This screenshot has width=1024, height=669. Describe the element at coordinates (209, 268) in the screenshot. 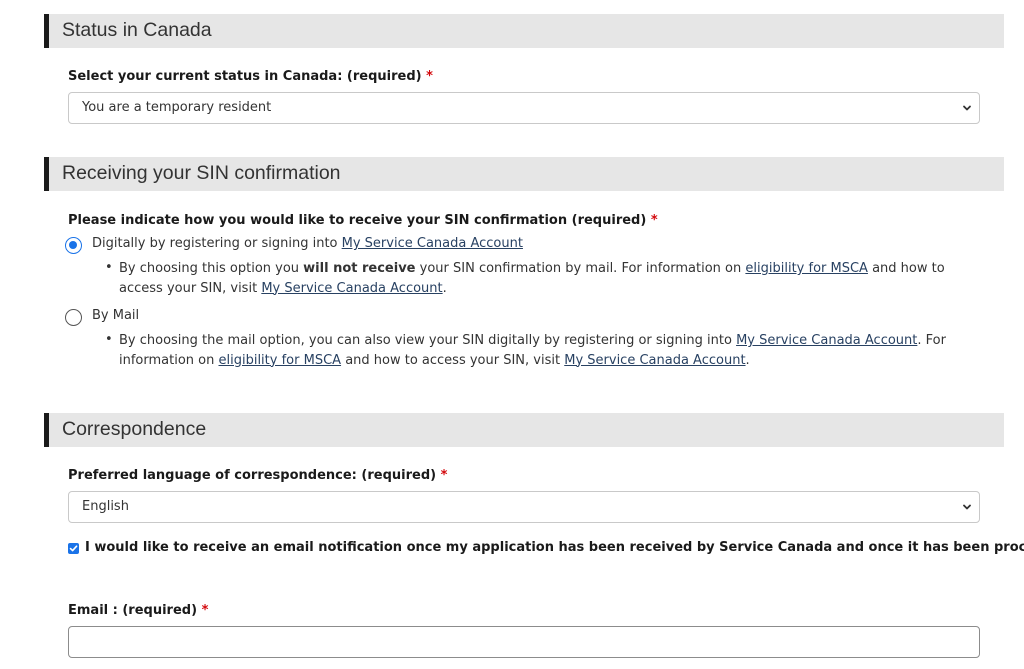

I see `note-text: By choosing this option you` at that location.